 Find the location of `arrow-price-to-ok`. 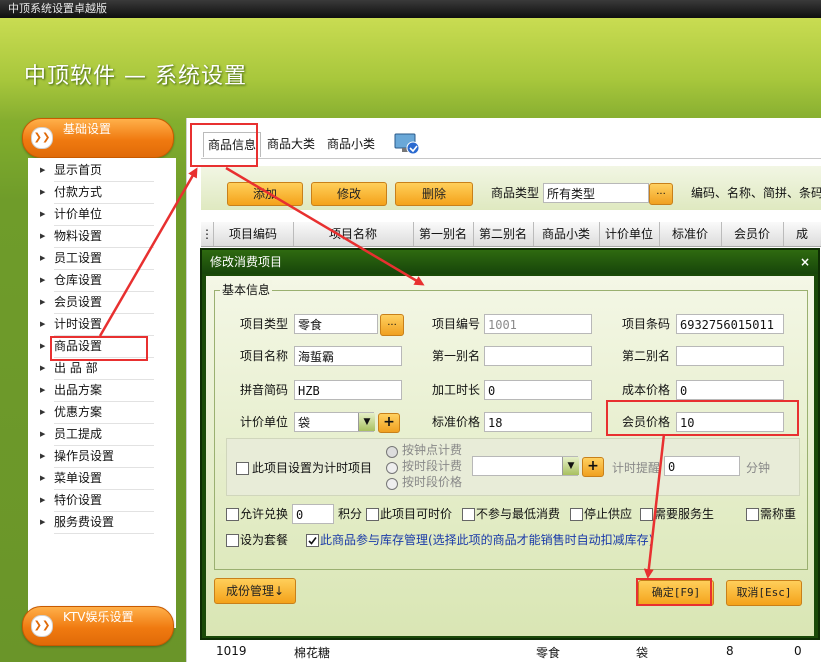

arrow-price-to-ok is located at coordinates (654, 506).